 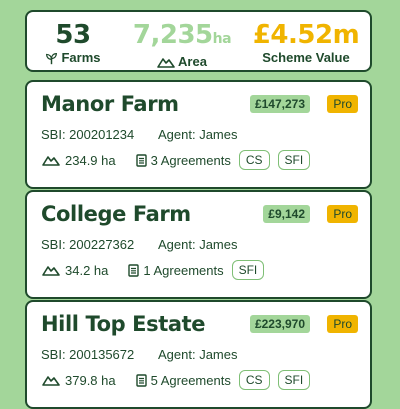 I want to click on agreements-count: 3 Agreements, so click(x=190, y=160).